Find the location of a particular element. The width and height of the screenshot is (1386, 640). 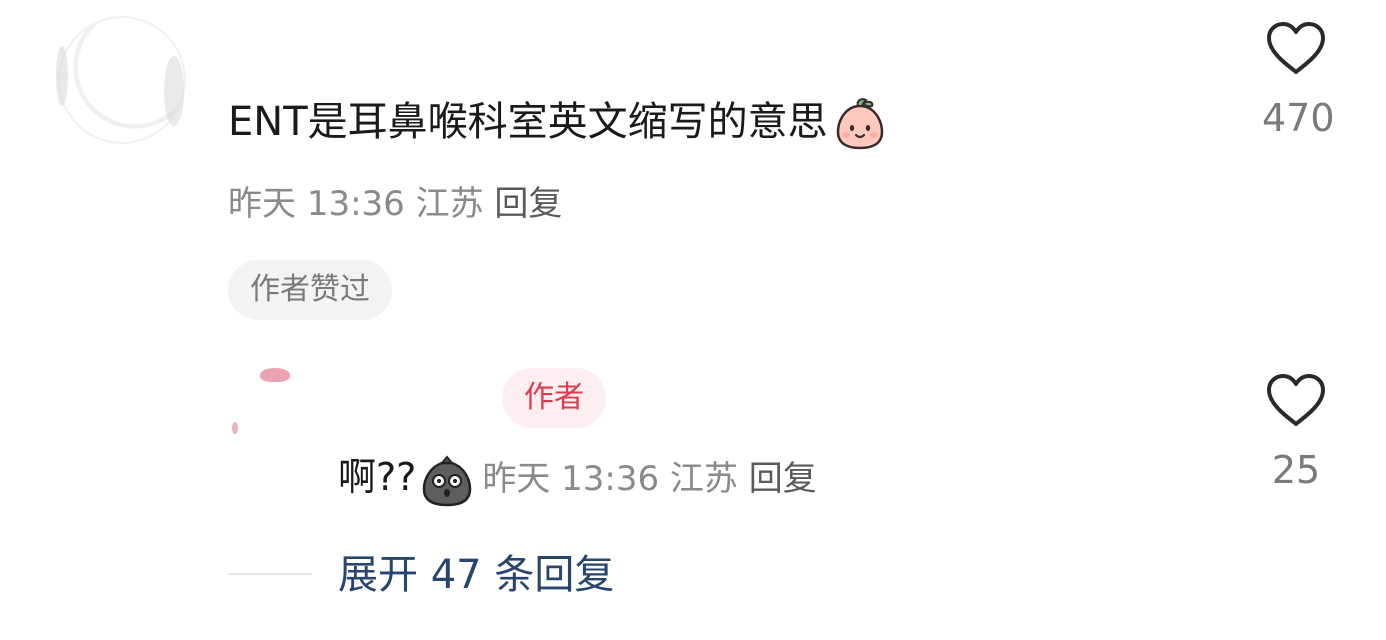

reply-button: 回复 is located at coordinates (528, 204).